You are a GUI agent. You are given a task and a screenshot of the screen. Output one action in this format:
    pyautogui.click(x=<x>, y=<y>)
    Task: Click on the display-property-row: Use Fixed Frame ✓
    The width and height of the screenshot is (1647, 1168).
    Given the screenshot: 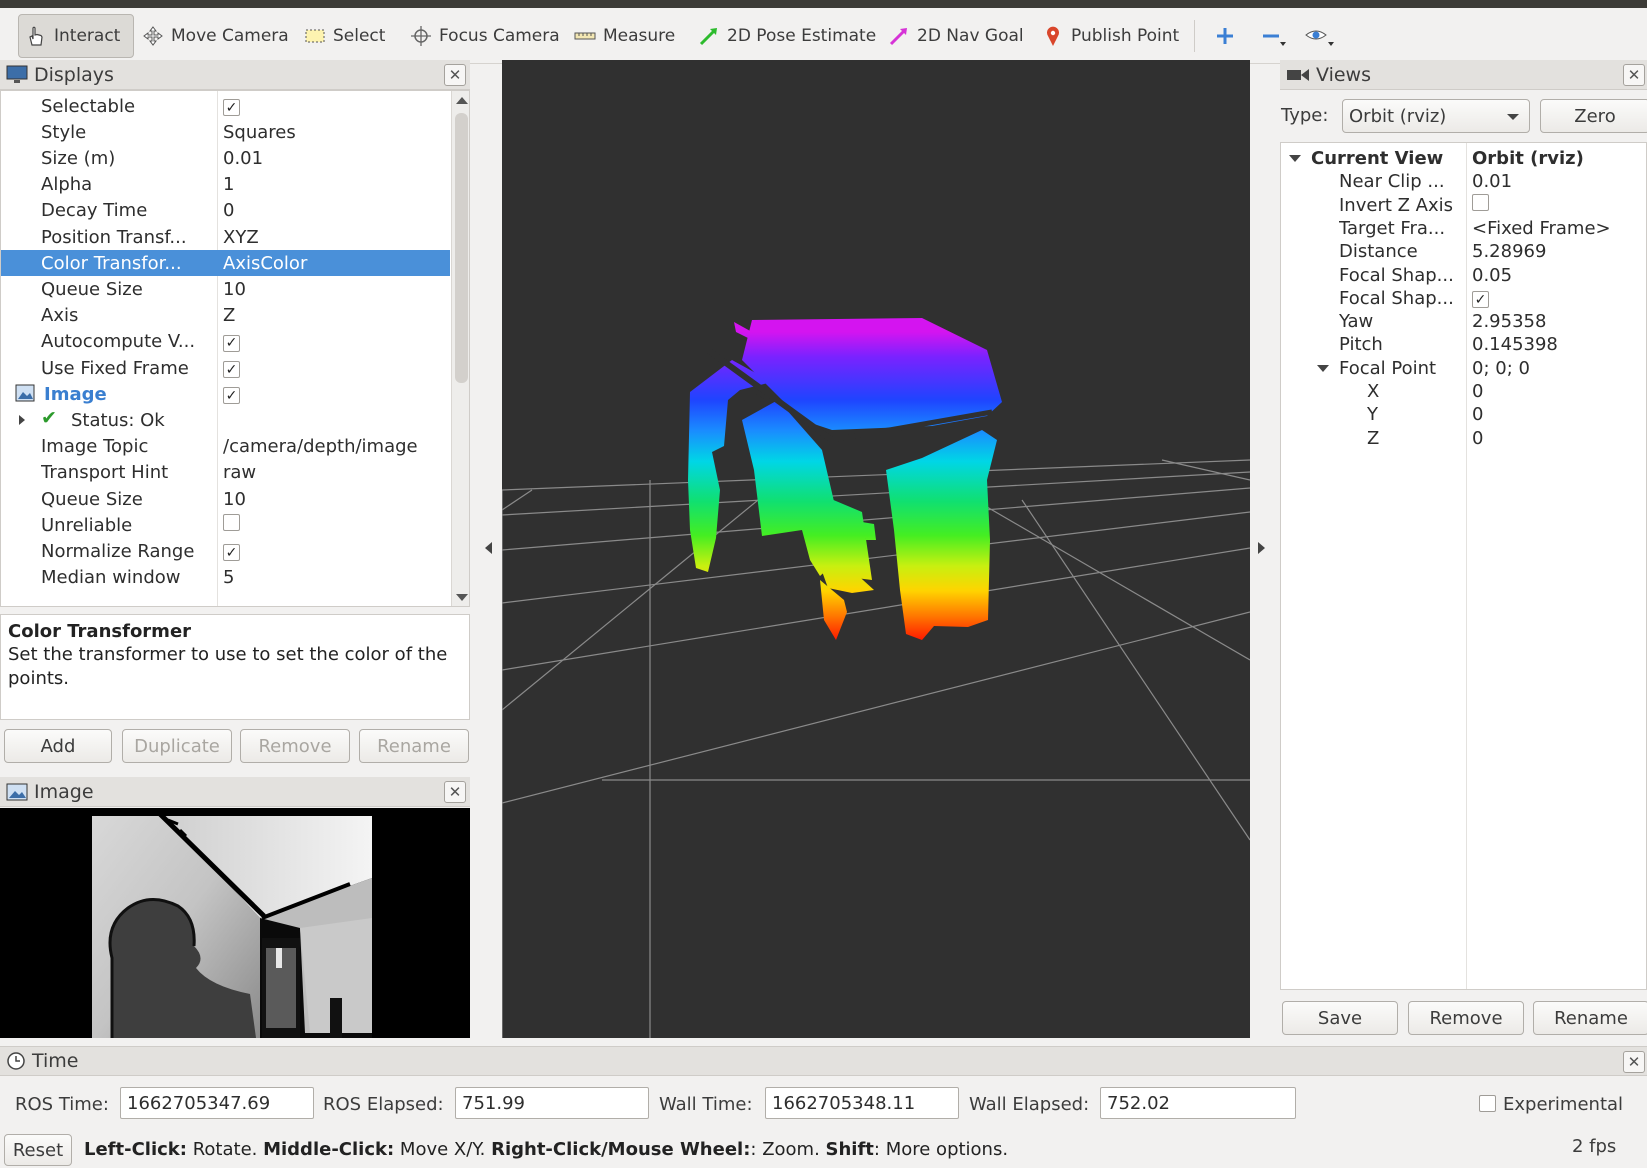 What is the action you would take?
    pyautogui.click(x=225, y=368)
    